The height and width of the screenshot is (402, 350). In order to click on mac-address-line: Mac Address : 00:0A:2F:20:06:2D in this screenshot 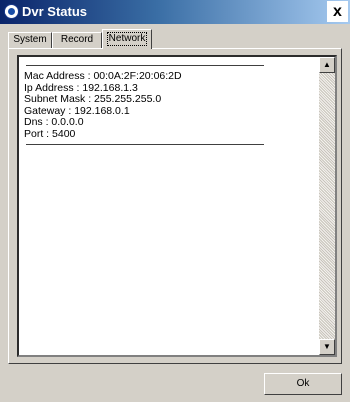, I will do `click(103, 76)`.